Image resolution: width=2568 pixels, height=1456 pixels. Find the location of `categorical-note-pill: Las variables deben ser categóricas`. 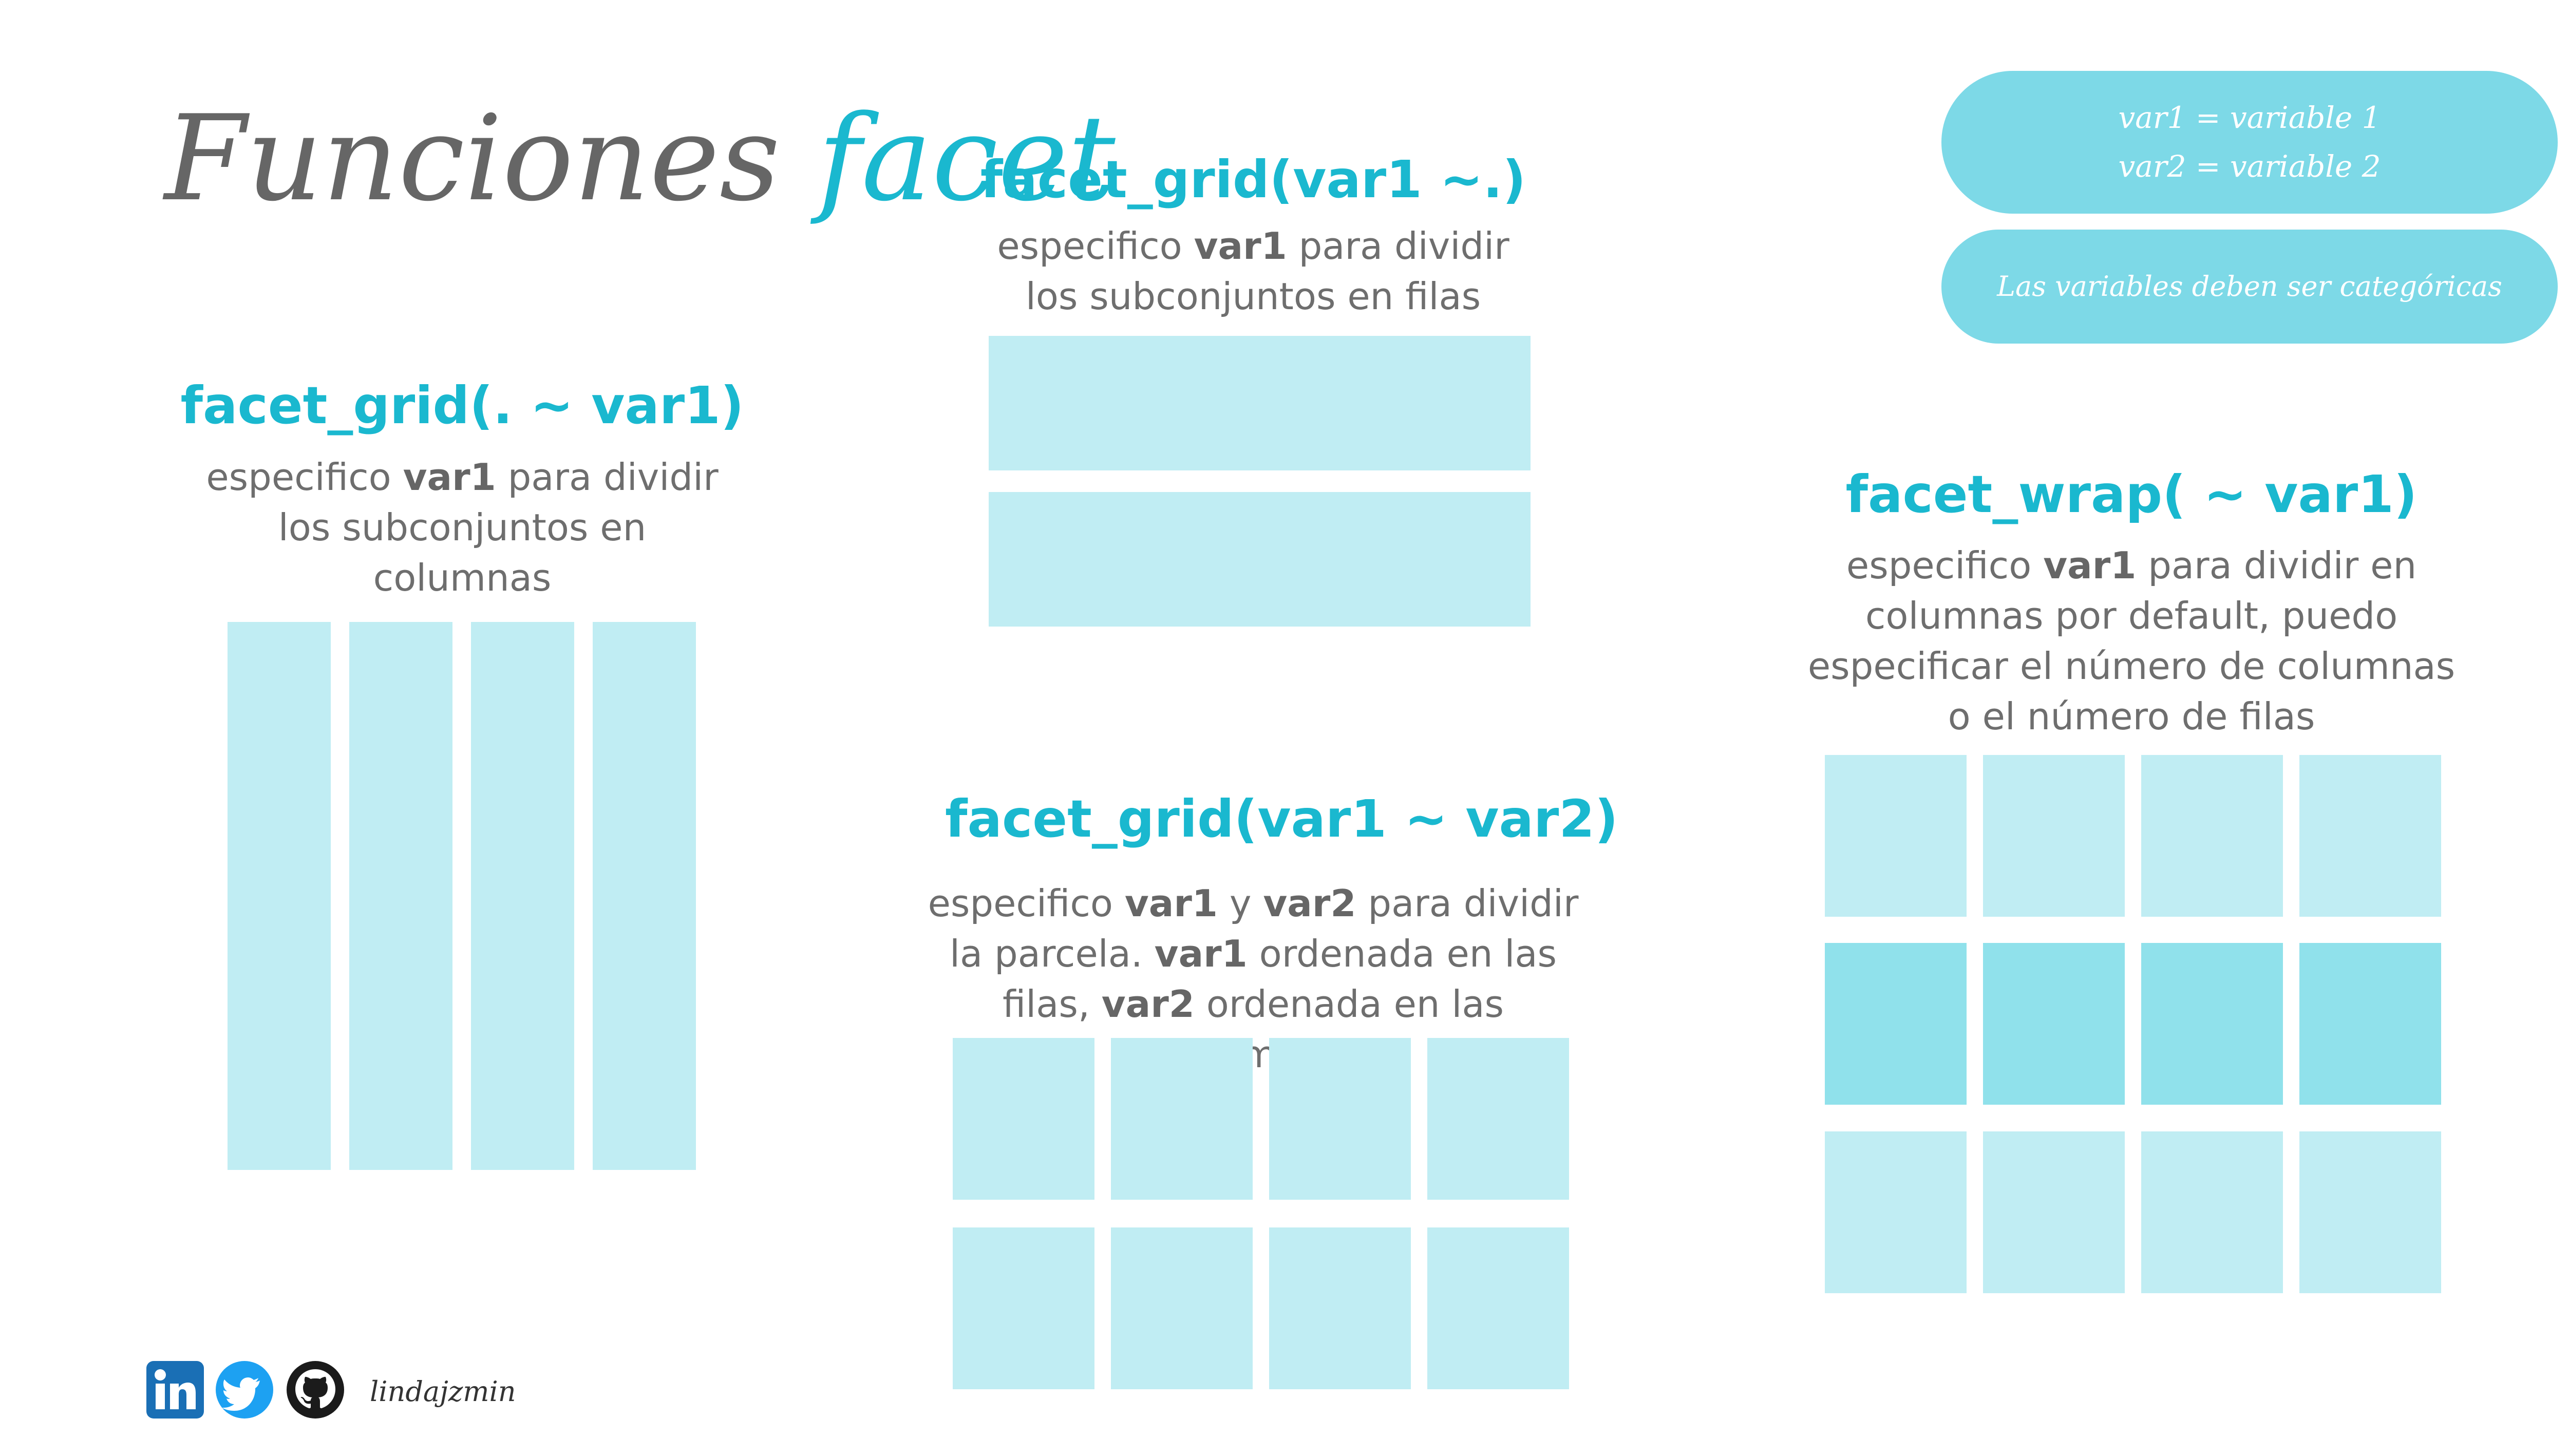

categorical-note-pill: Las variables deben ser categóricas is located at coordinates (2249, 287).